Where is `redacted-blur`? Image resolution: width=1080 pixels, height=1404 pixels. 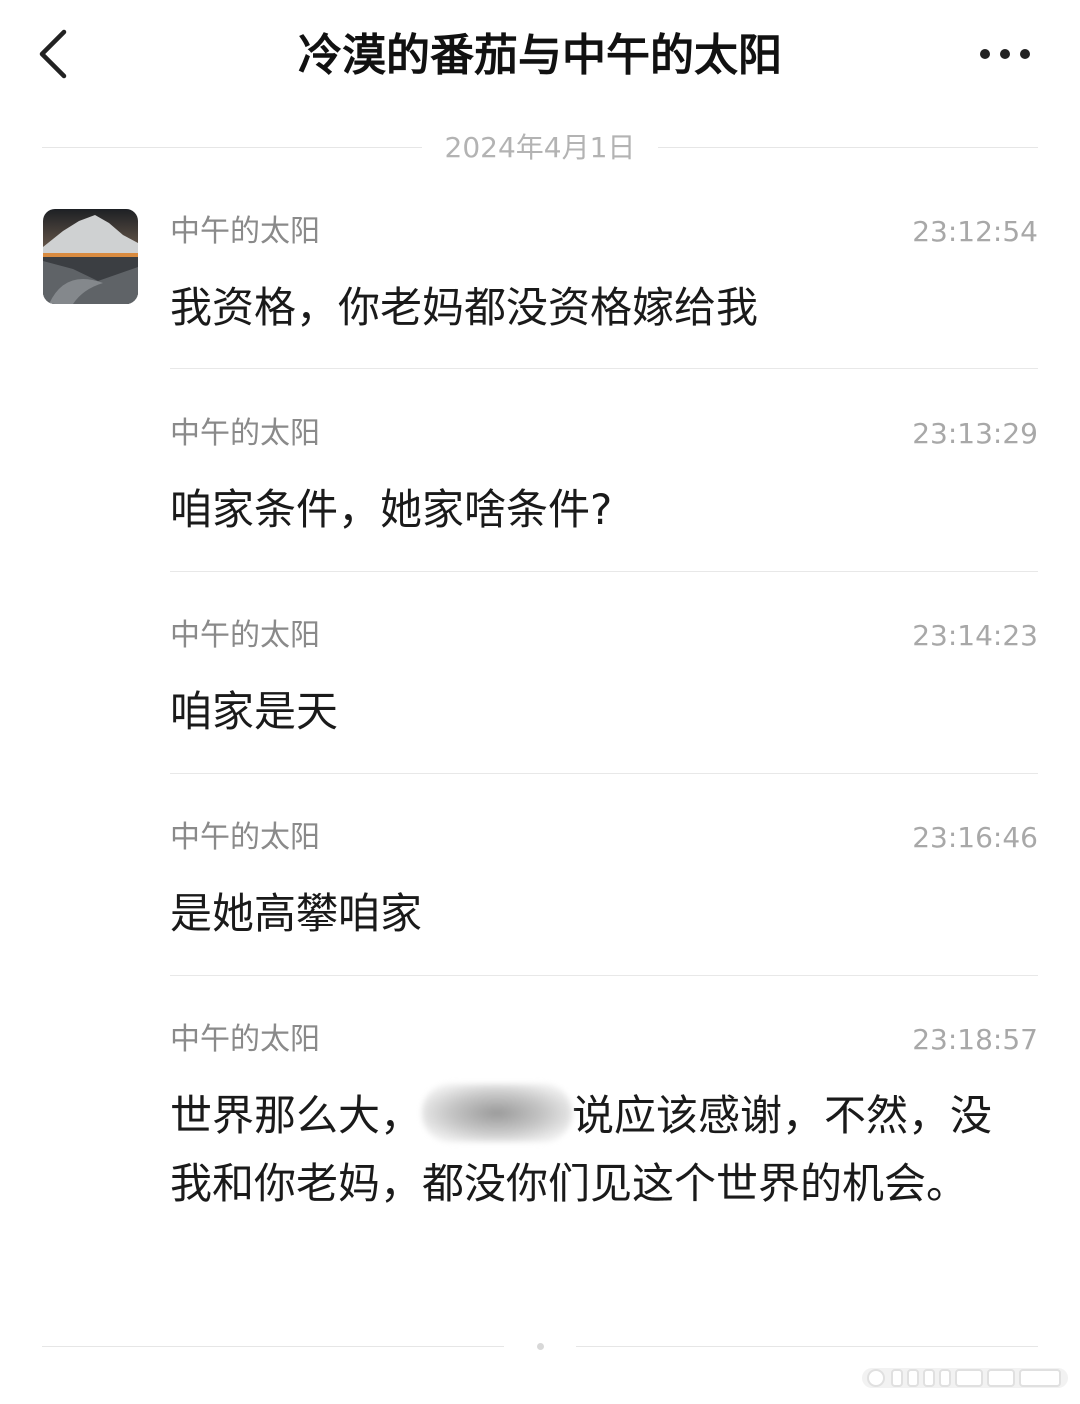 redacted-blur is located at coordinates (497, 1113).